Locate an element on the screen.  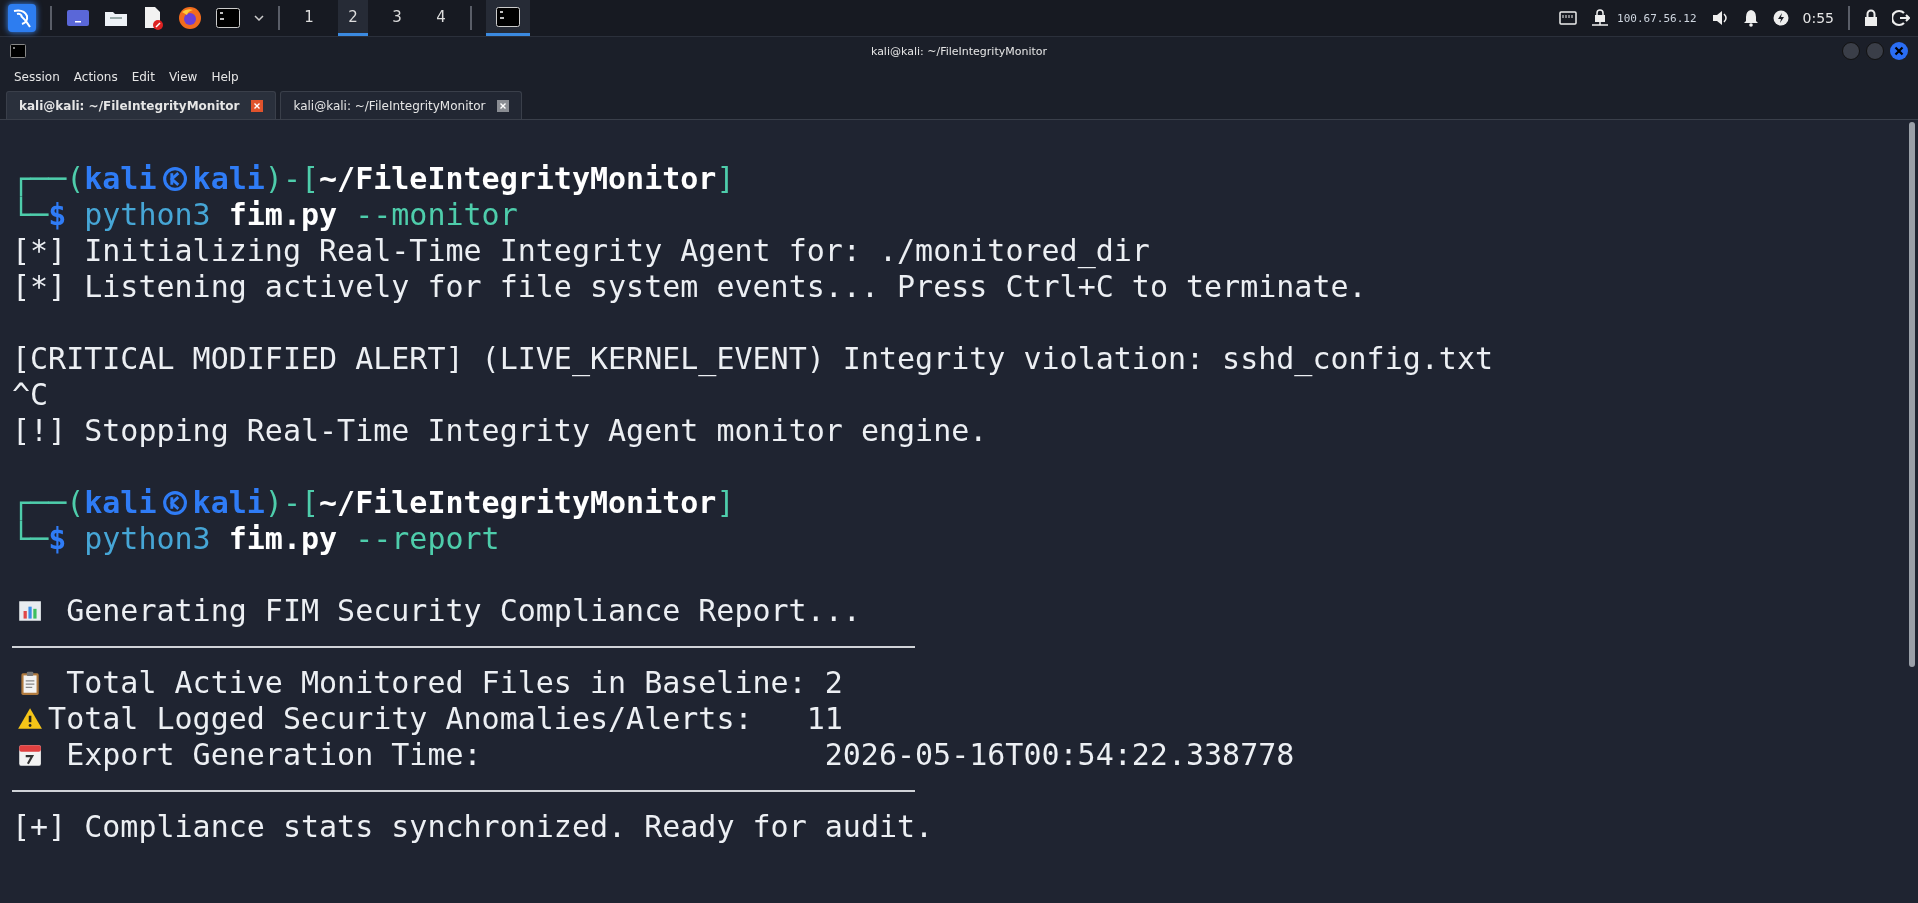
network-icon is located at coordinates (1568, 18).